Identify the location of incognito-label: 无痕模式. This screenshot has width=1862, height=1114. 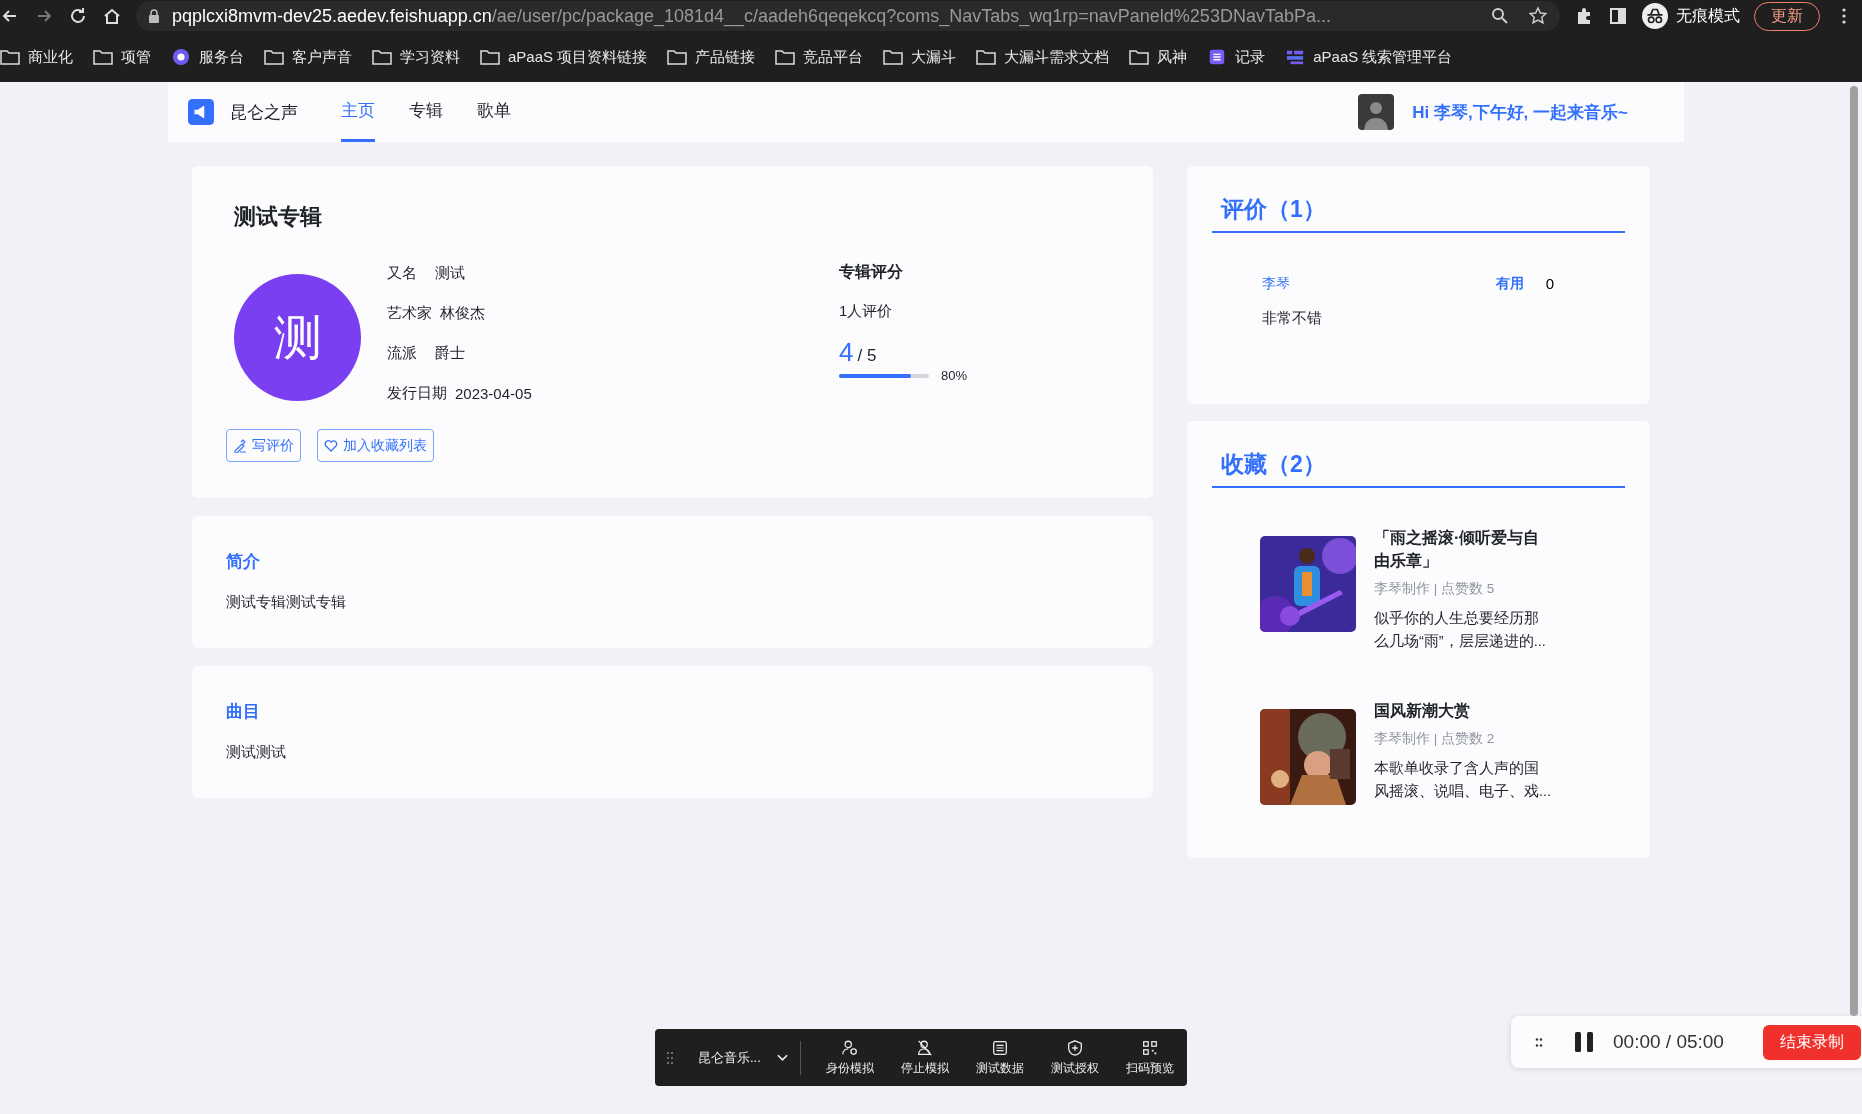
(1708, 15).